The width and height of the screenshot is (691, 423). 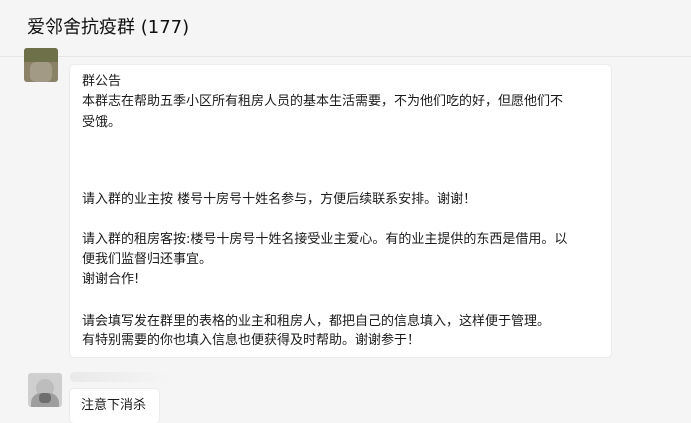 What do you see at coordinates (102, 122) in the screenshot?
I see `notice-line: 受饿。` at bounding box center [102, 122].